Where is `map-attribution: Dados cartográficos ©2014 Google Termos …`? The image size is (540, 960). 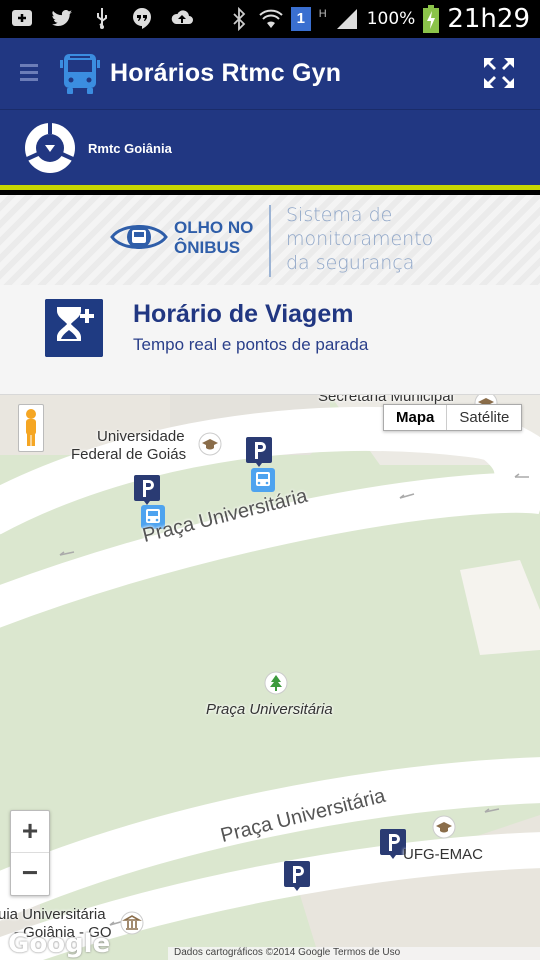 map-attribution: Dados cartográficos ©2014 Google Termos … is located at coordinates (354, 953).